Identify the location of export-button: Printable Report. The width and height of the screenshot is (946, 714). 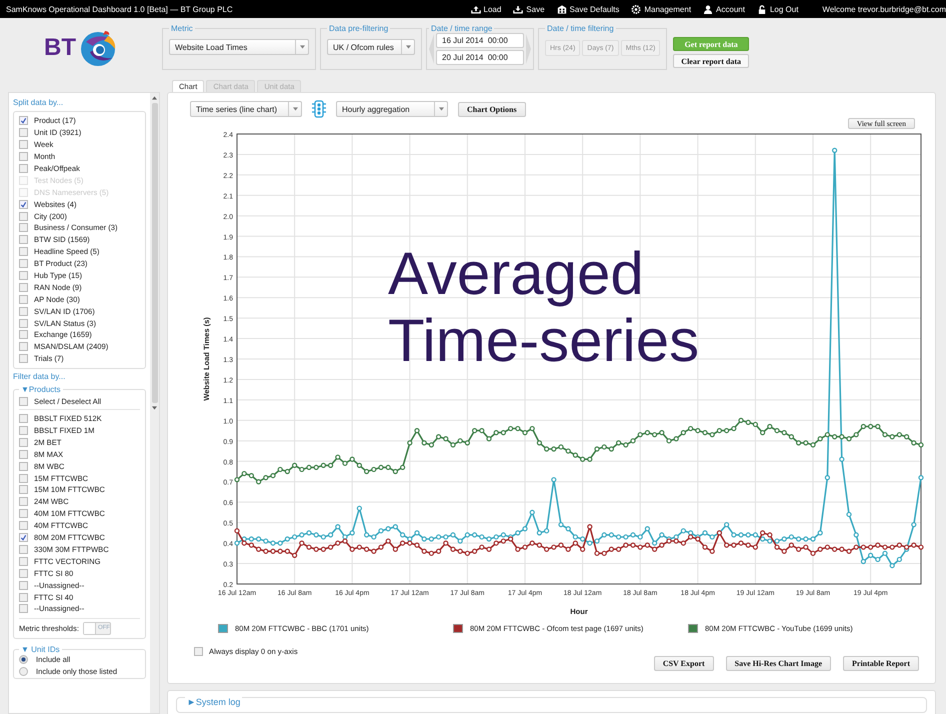
(881, 663).